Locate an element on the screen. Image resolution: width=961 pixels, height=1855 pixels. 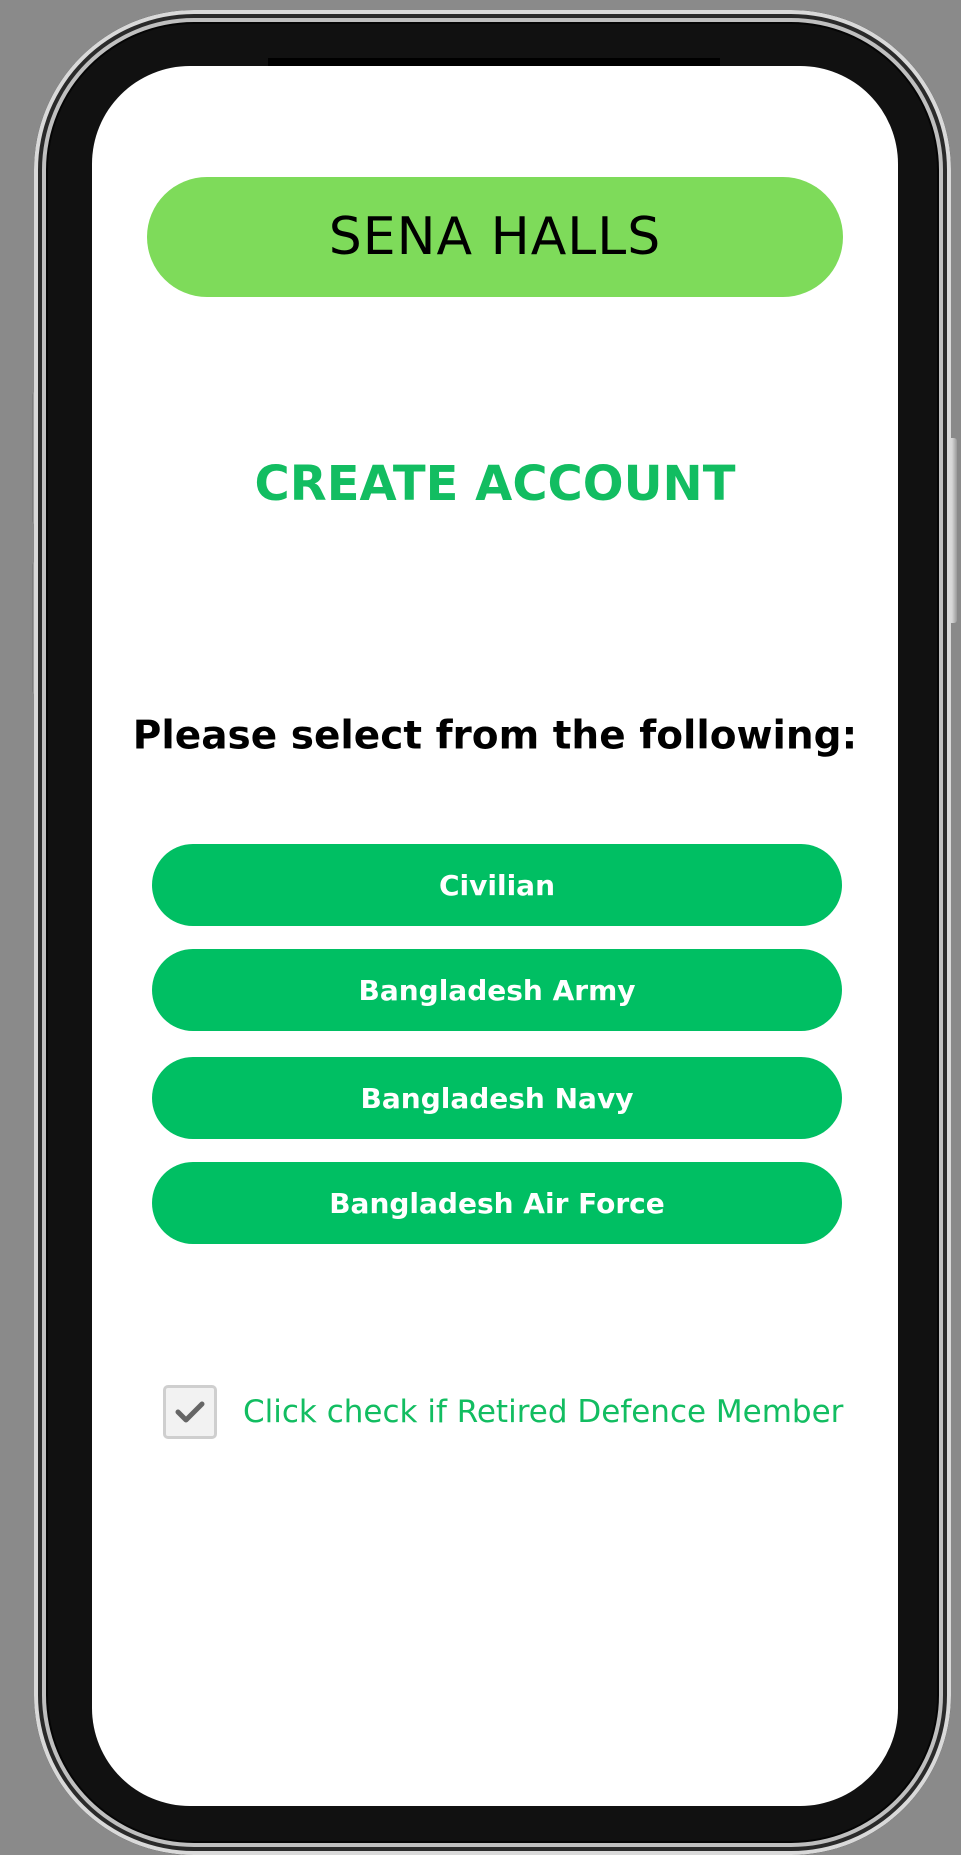
check-icon is located at coordinates (190, 1412).